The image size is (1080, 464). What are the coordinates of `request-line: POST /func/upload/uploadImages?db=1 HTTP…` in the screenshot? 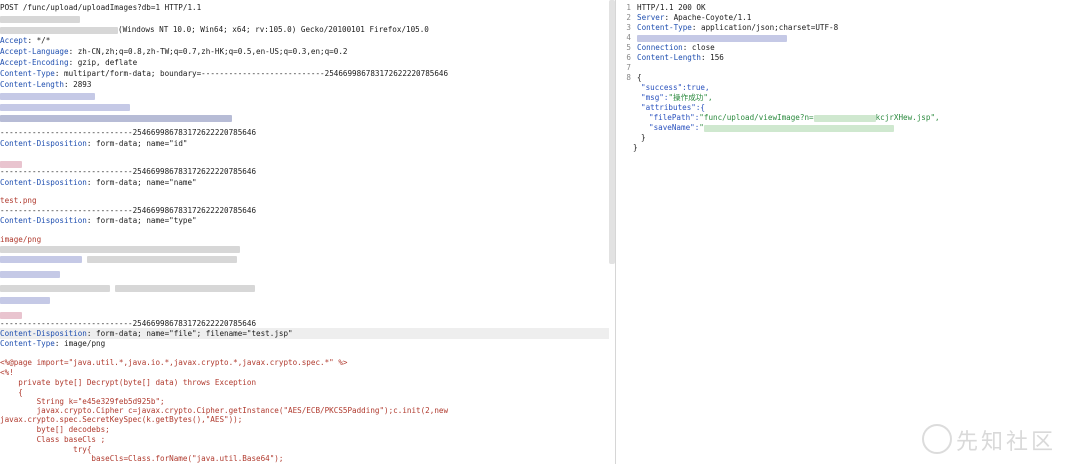 It's located at (101, 7).